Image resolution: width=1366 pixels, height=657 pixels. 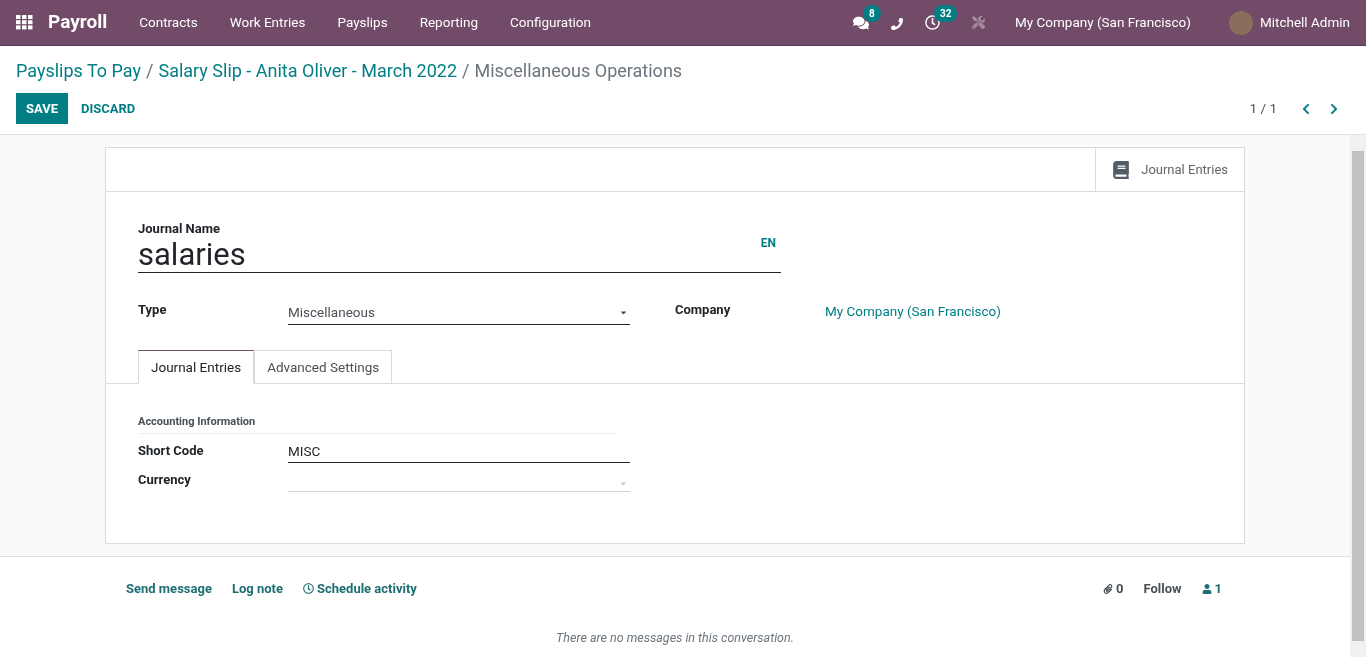 What do you see at coordinates (449, 22) in the screenshot?
I see `menu-item: Reporting` at bounding box center [449, 22].